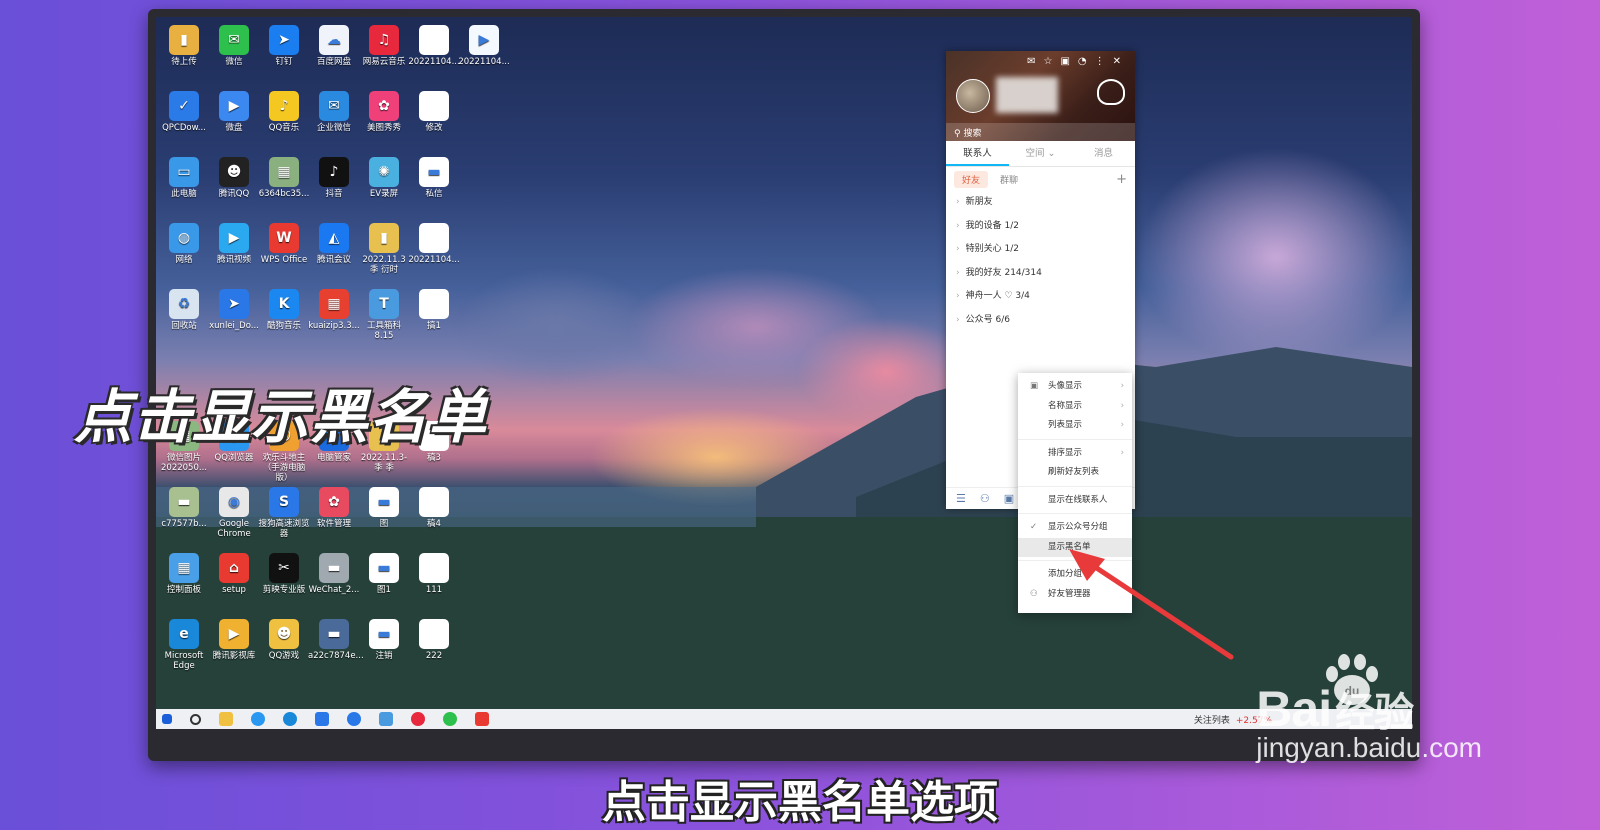 The image size is (1600, 830). I want to click on desktop-icon: ▭ 此电脑, so click(184, 178).